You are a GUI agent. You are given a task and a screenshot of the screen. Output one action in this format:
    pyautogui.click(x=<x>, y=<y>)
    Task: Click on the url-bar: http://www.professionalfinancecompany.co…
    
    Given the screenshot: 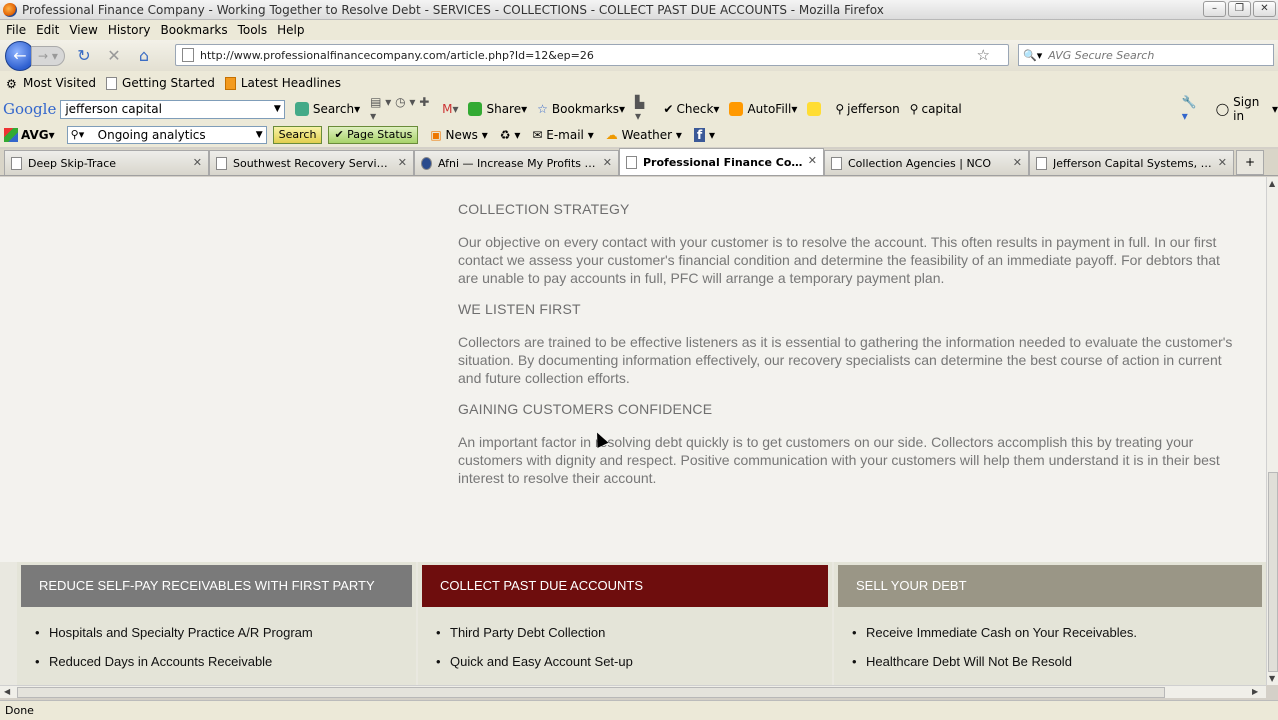 What is the action you would take?
    pyautogui.click(x=592, y=55)
    